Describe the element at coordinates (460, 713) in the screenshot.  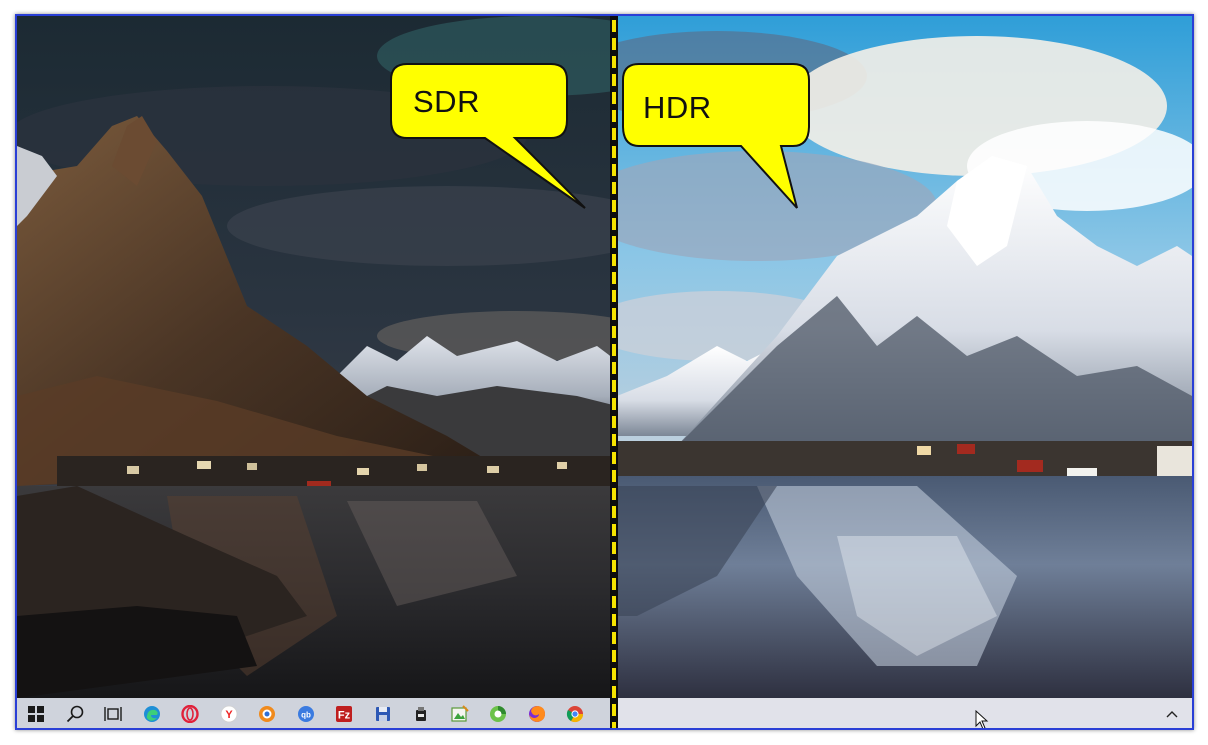
I see `image-editor-icon` at that location.